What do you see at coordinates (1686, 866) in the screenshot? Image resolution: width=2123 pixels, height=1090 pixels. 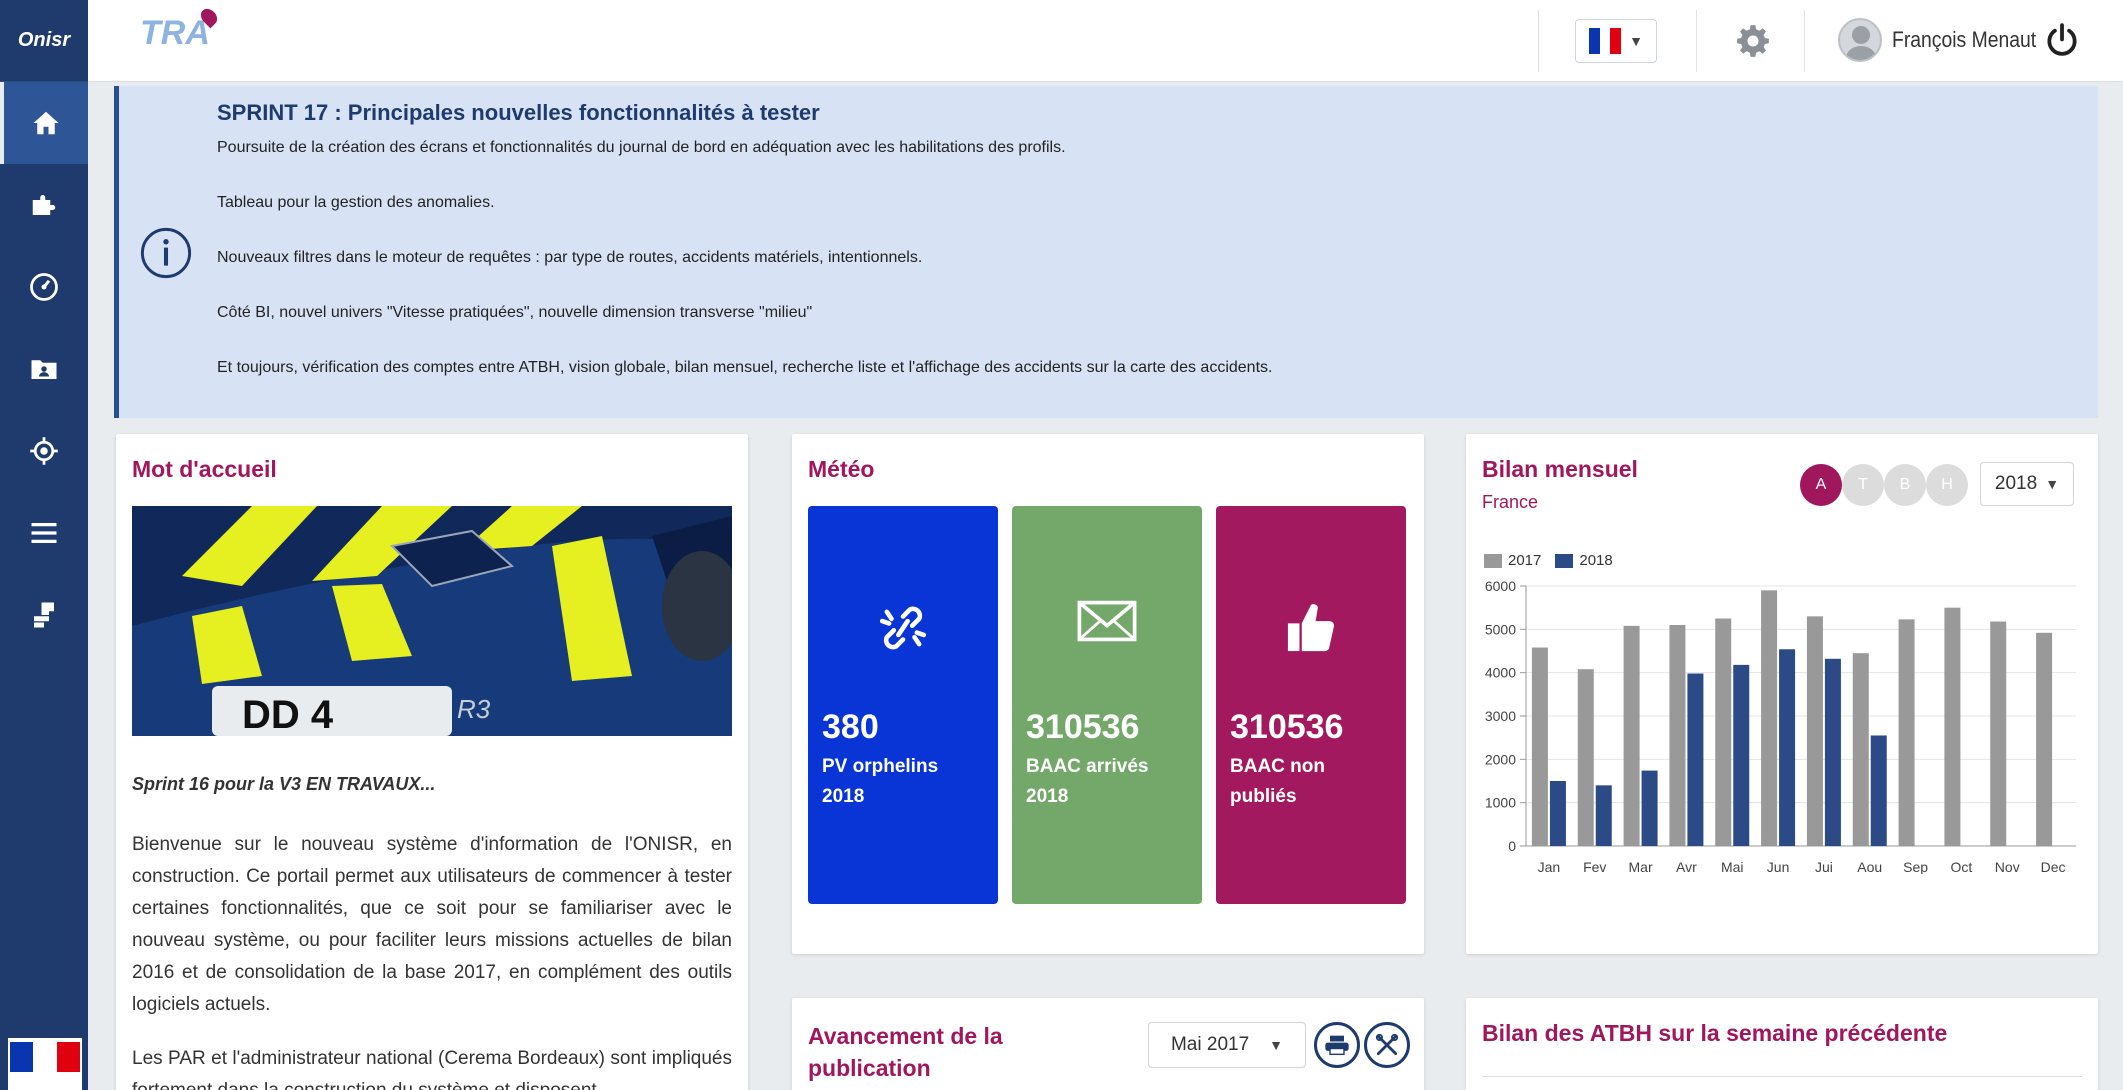 I see `x-tick-label: Avr` at bounding box center [1686, 866].